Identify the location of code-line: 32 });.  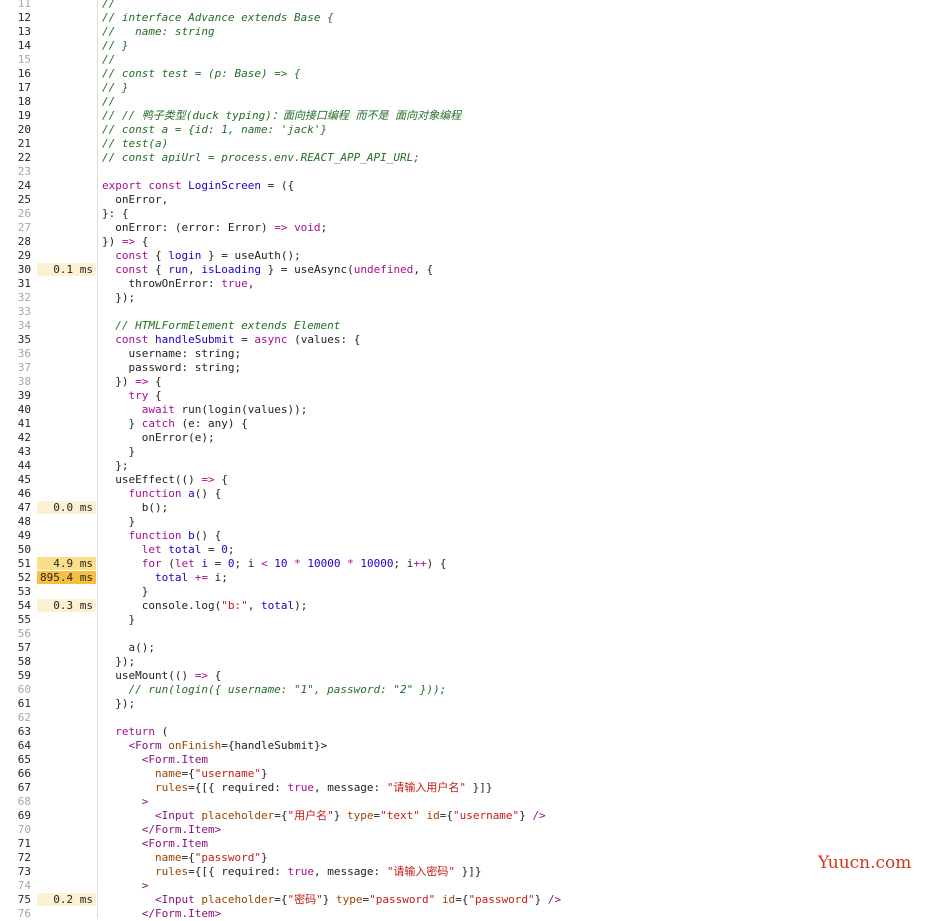
(463, 298).